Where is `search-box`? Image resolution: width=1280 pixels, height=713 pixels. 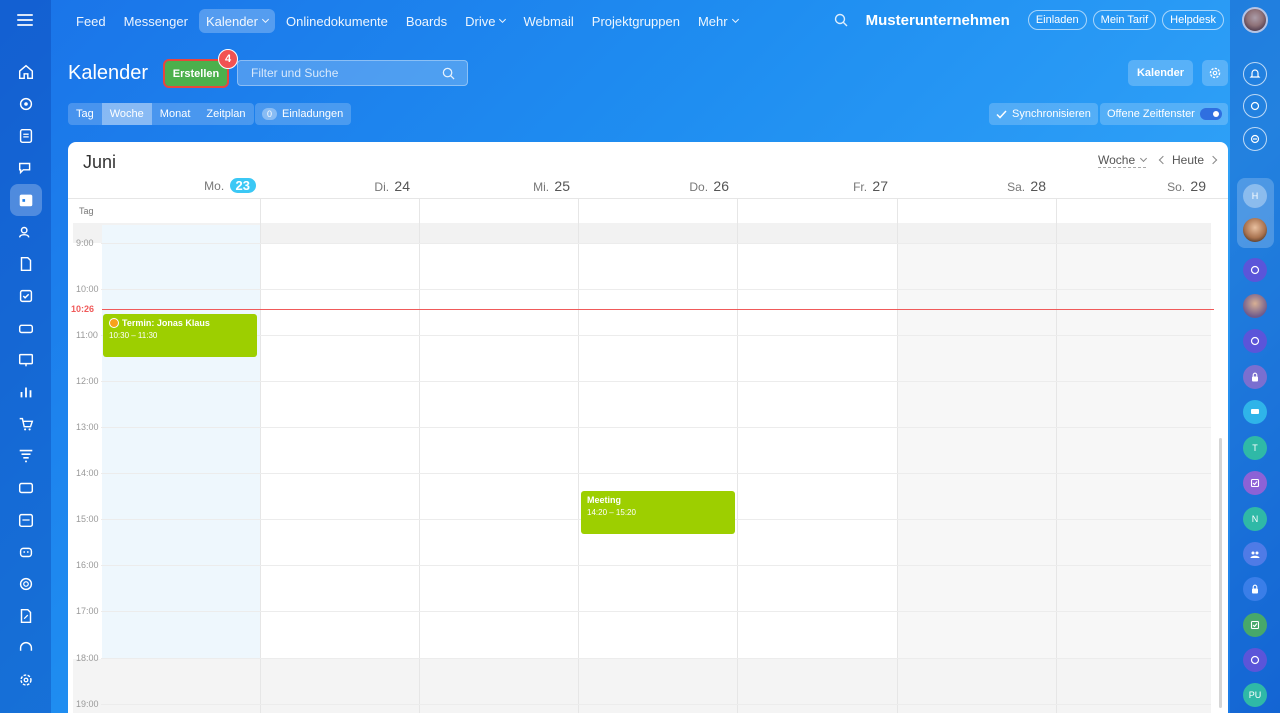
search-box is located at coordinates (352, 73).